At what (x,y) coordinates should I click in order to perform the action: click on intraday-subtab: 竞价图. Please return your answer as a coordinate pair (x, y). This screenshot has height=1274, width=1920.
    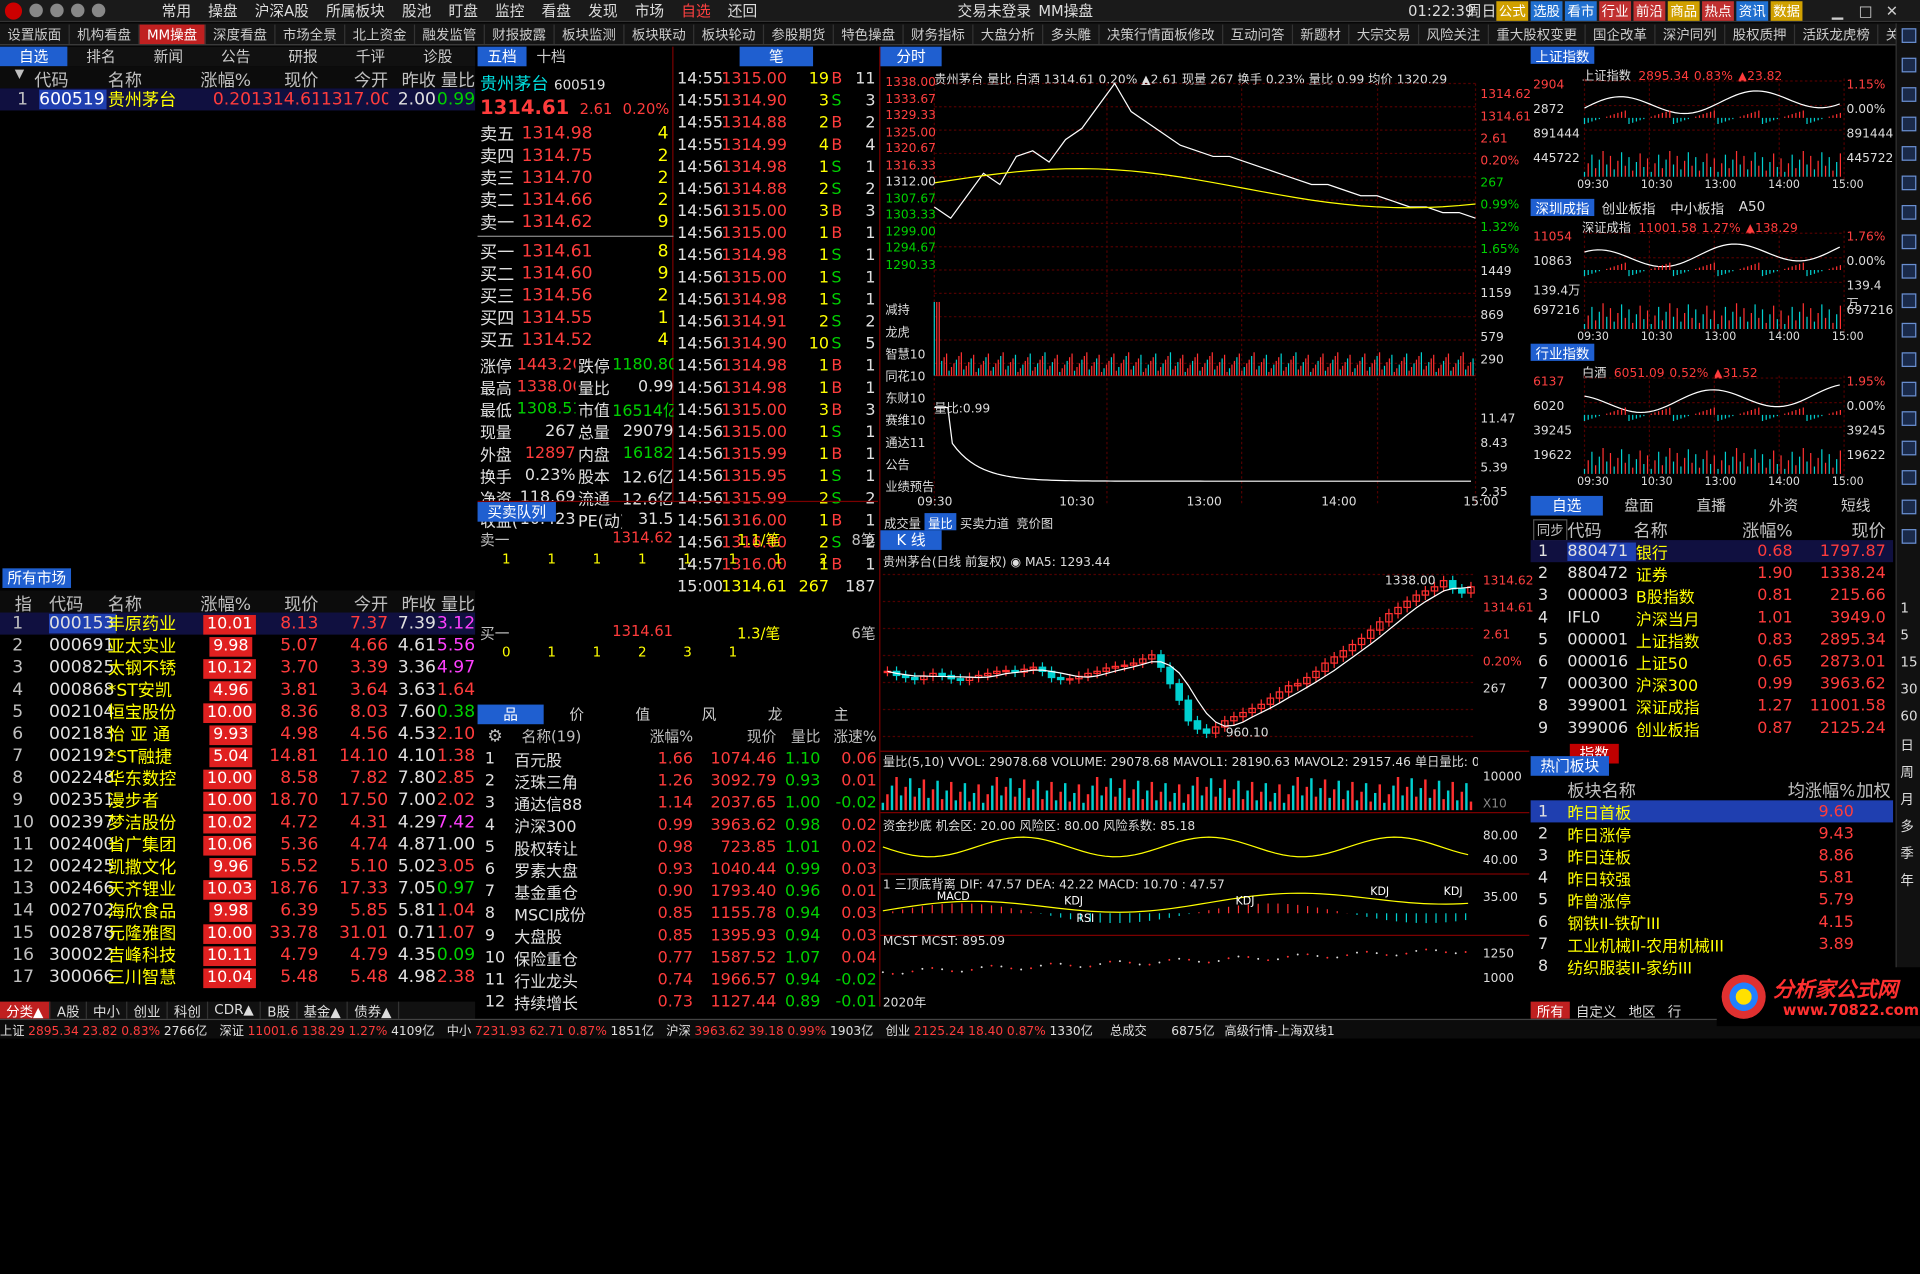
    Looking at the image, I should click on (1035, 522).